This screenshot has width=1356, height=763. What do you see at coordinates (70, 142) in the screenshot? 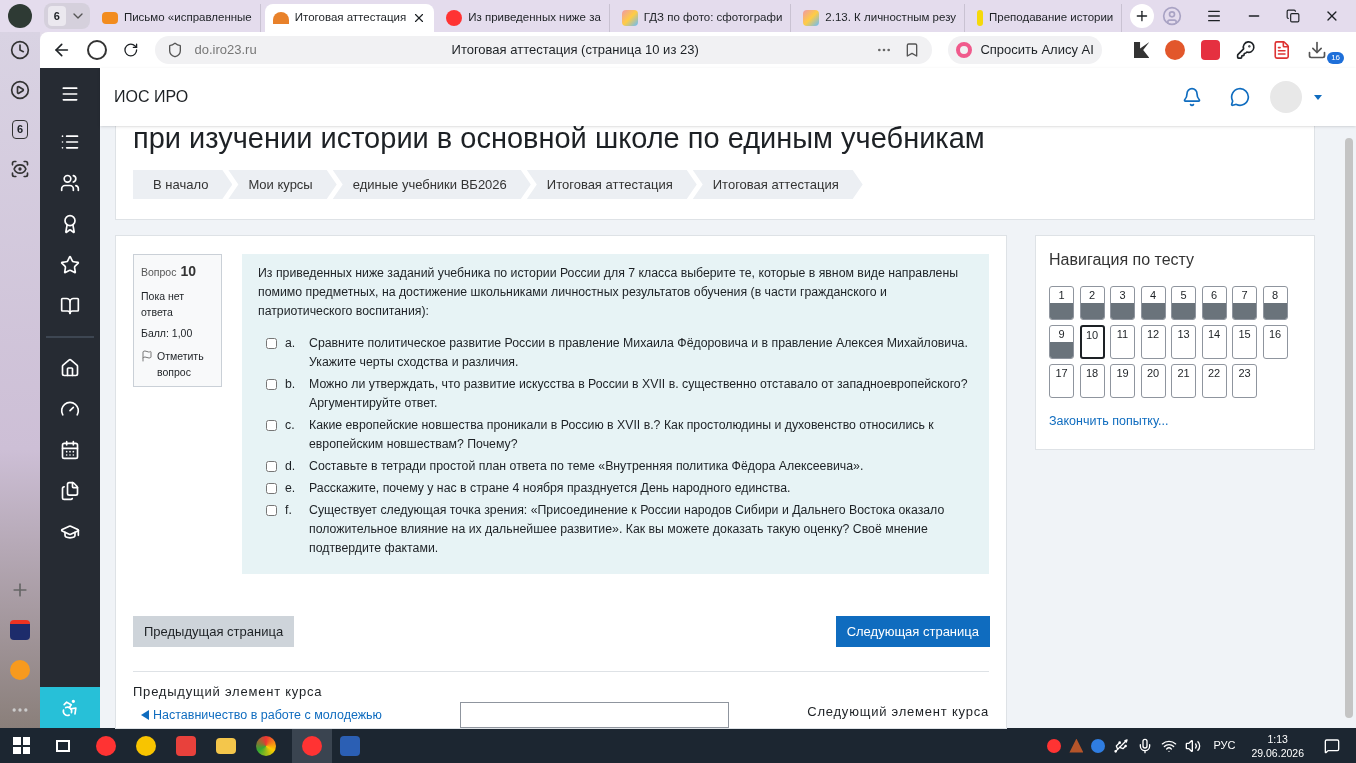
I see `list-icon` at bounding box center [70, 142].